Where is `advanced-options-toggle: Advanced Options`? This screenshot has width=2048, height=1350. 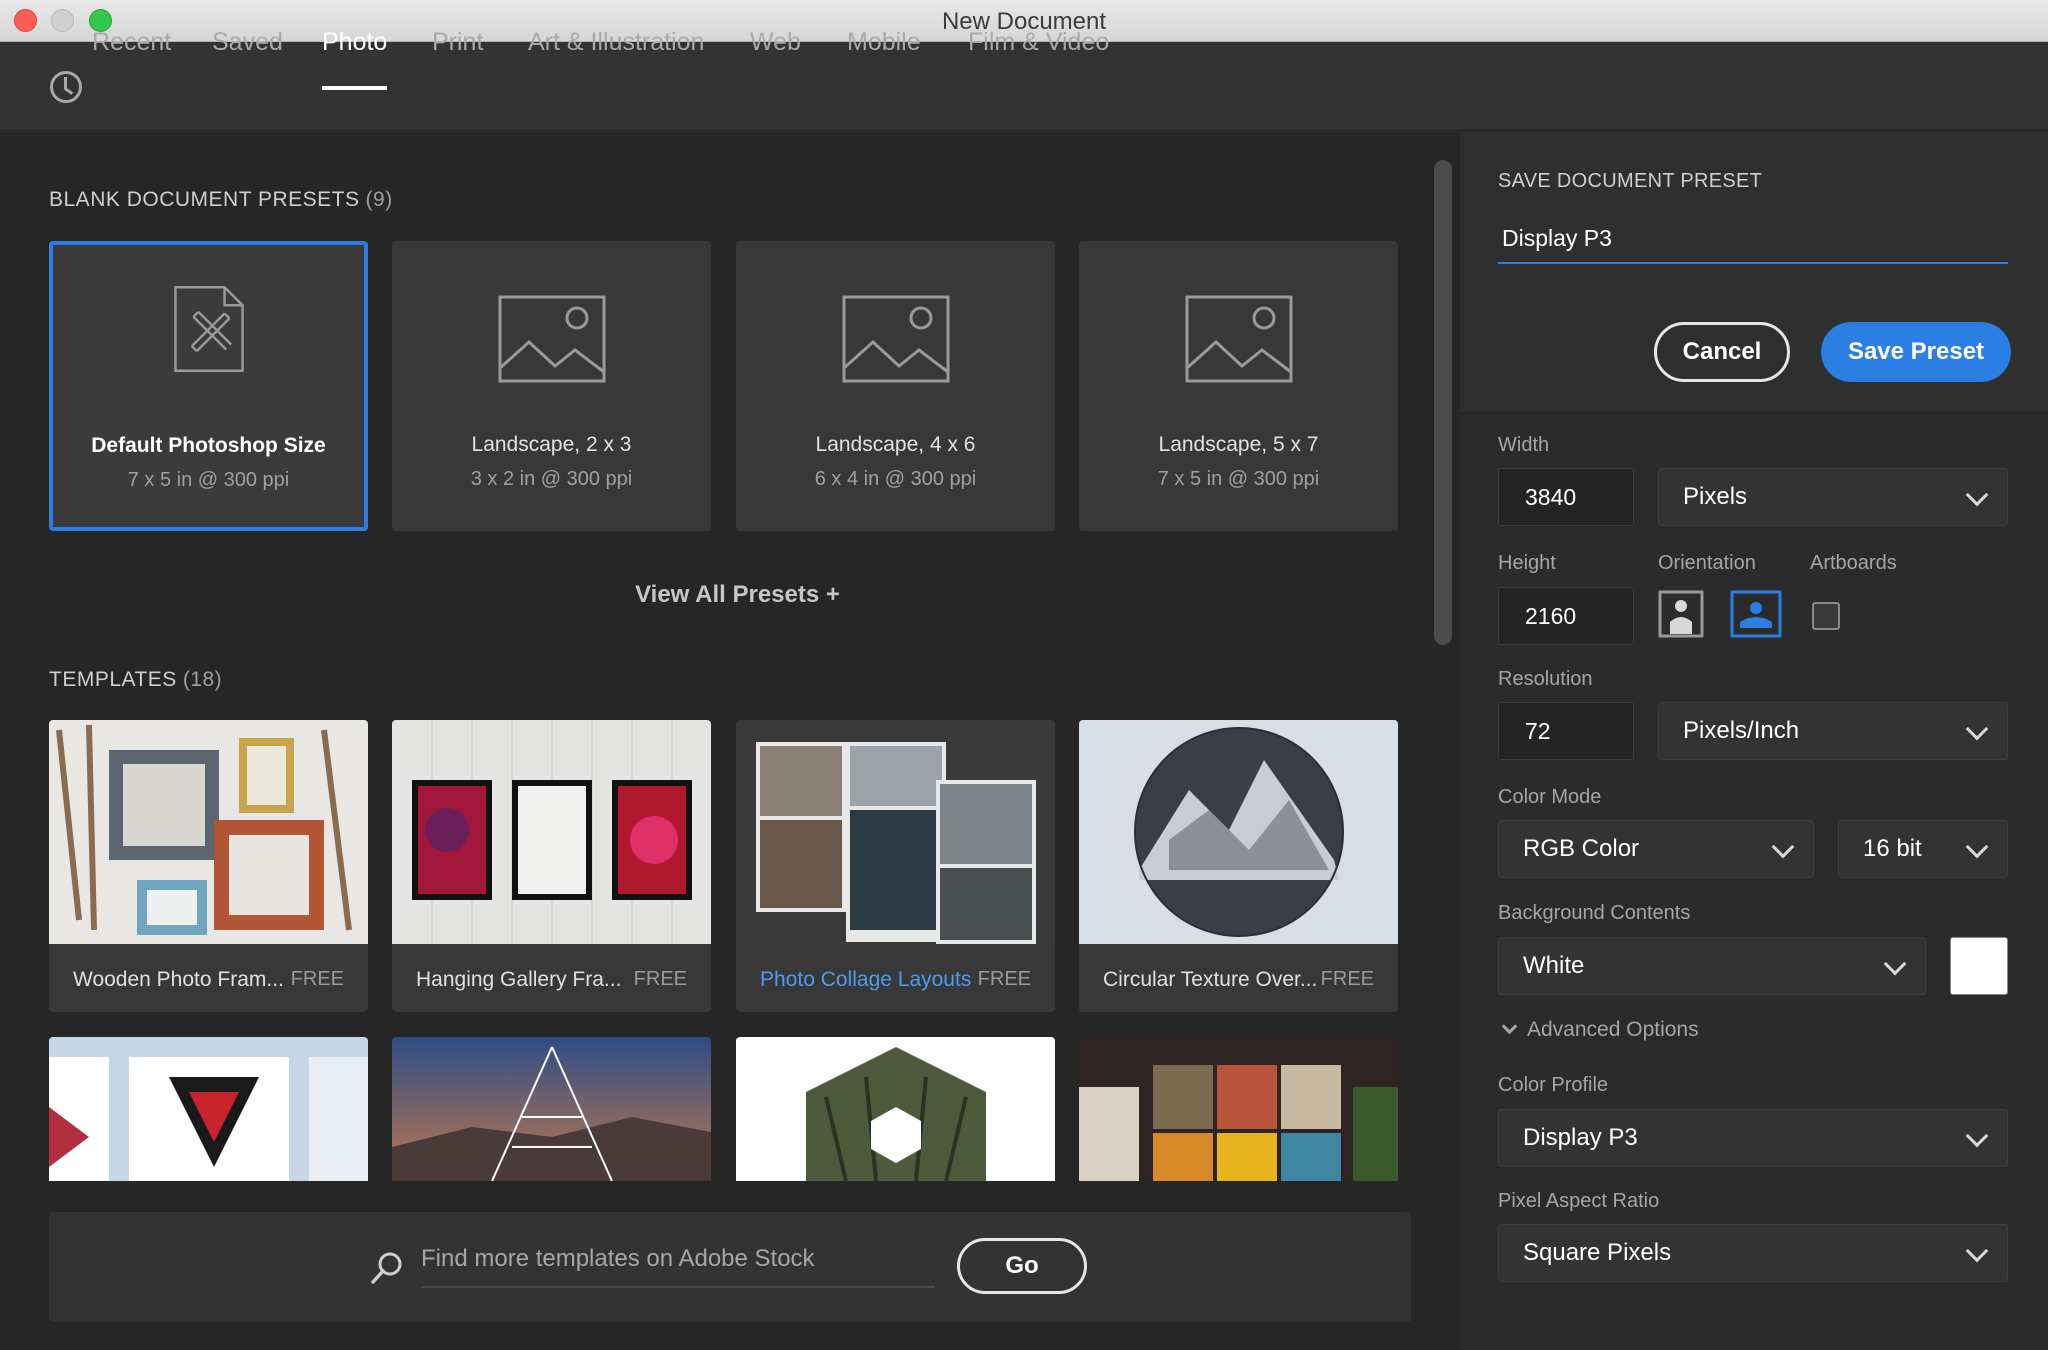
advanced-options-toggle: Advanced Options is located at coordinates (1598, 1030).